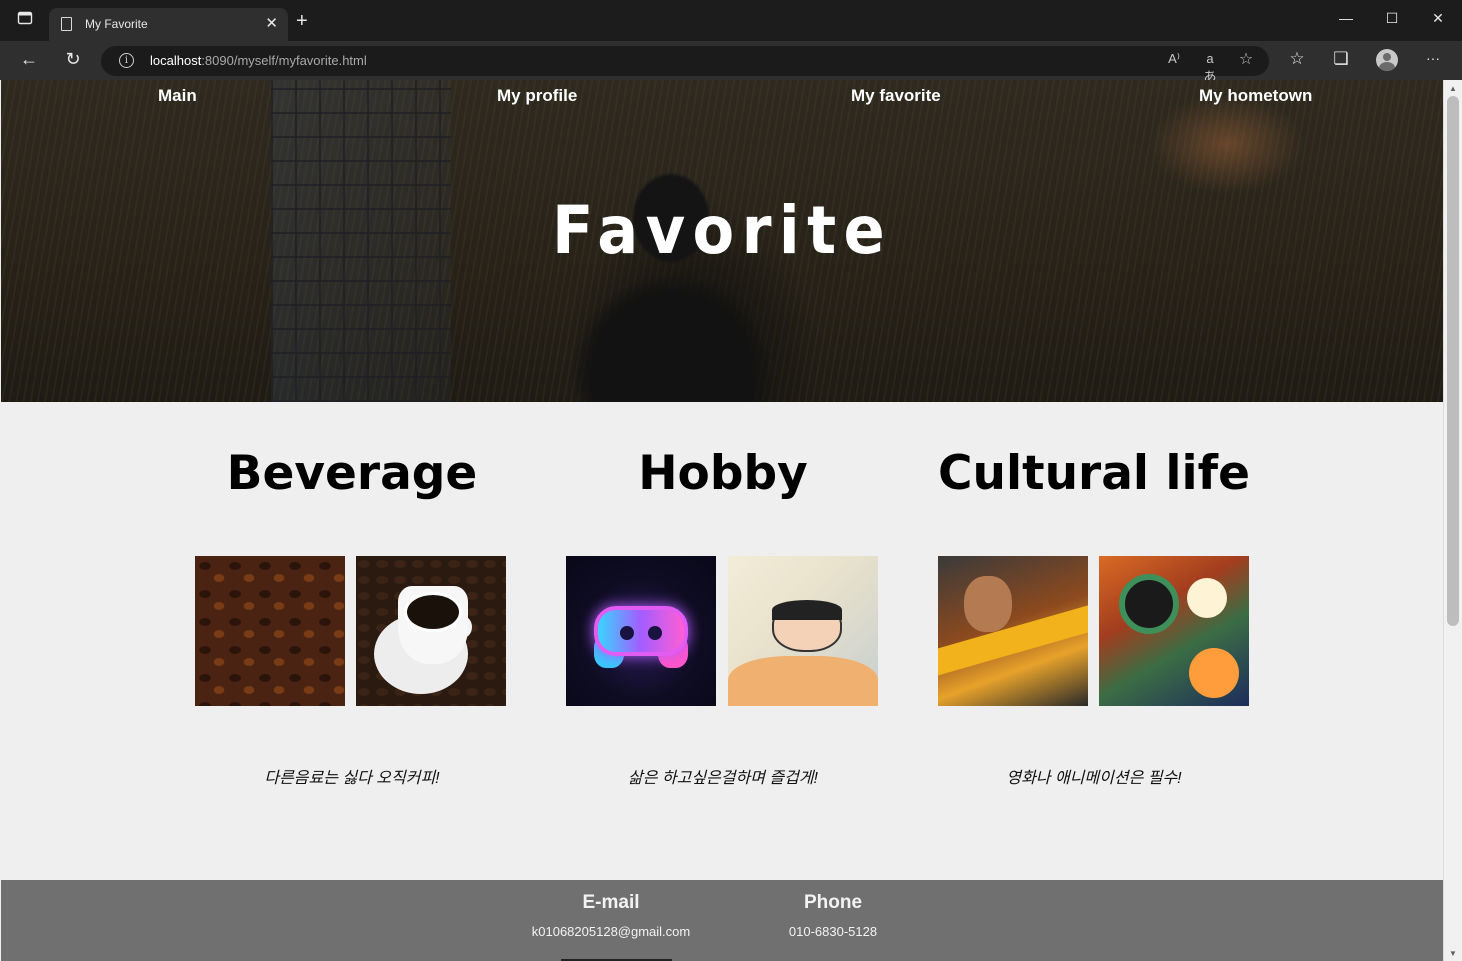 This screenshot has width=1462, height=961. What do you see at coordinates (168, 24) in the screenshot?
I see `browser-tab: My Favorite ✕` at bounding box center [168, 24].